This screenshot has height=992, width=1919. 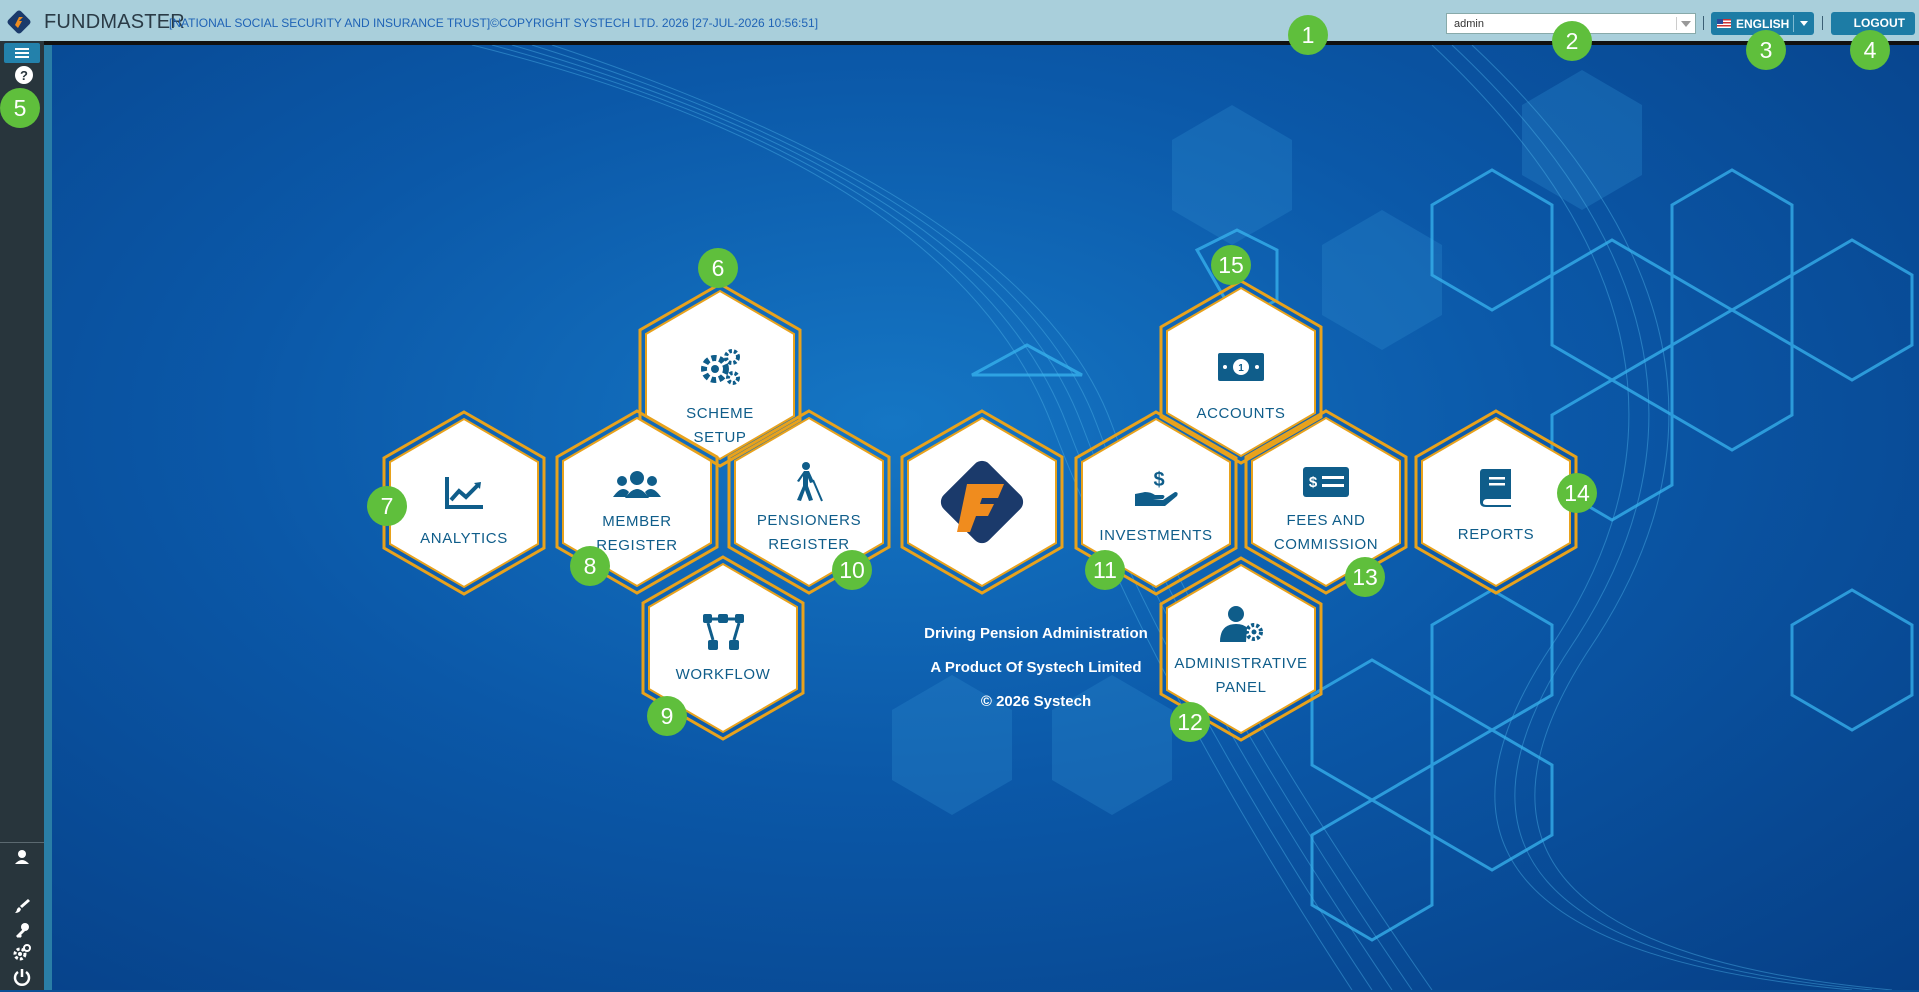 What do you see at coordinates (718, 268) in the screenshot?
I see `callout-badge: 6` at bounding box center [718, 268].